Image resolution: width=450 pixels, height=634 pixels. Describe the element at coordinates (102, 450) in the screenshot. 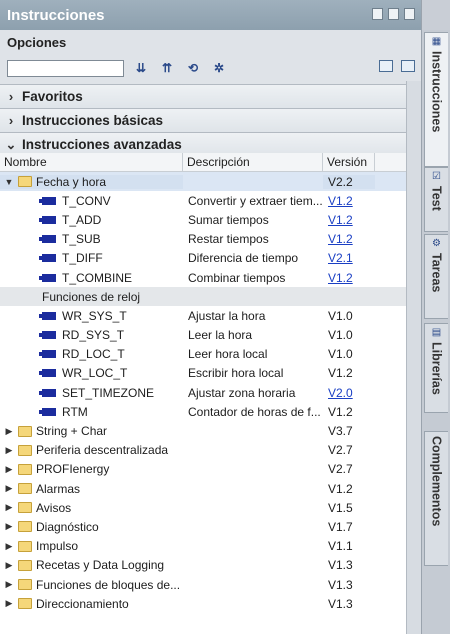

I see `row-name: Periferia descentralizada` at that location.